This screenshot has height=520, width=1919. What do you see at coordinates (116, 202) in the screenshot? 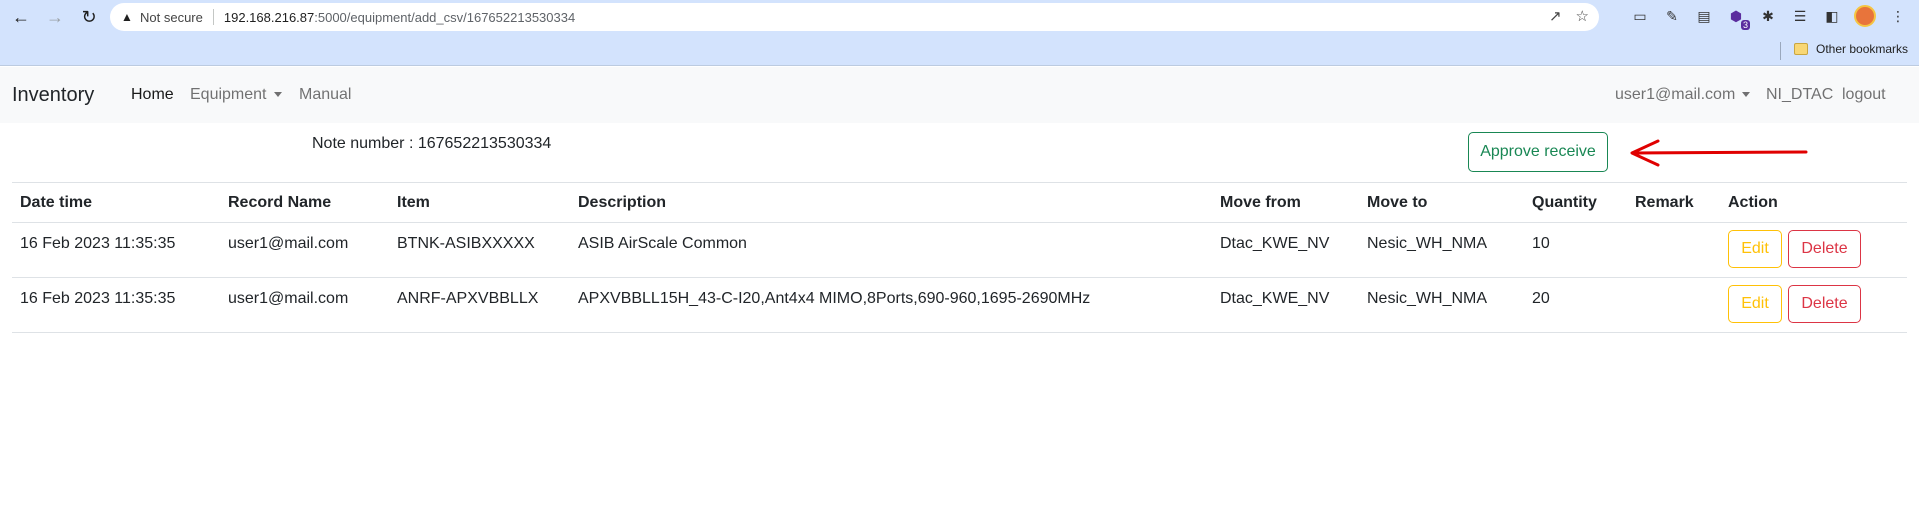
I see `header-date-time: Date time` at bounding box center [116, 202].